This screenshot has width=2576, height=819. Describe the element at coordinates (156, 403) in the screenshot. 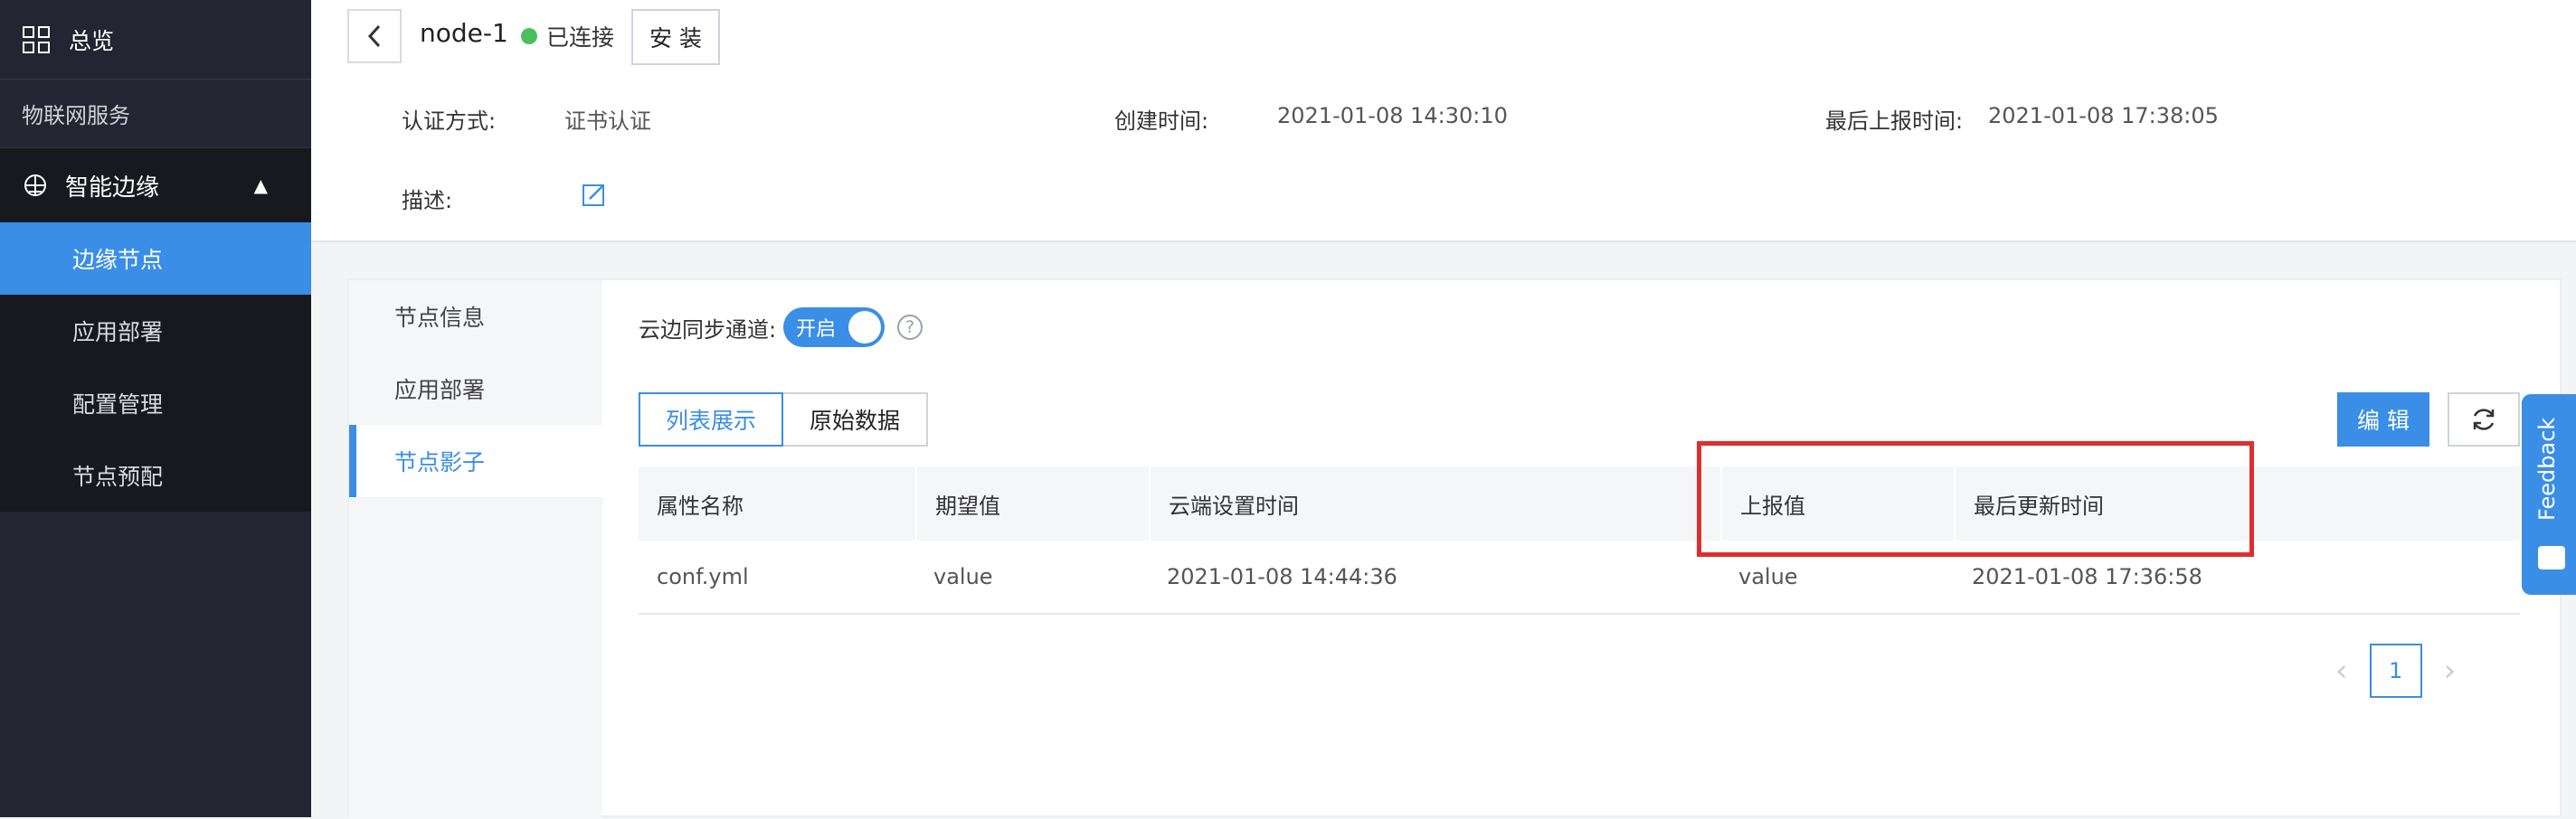

I see `sidebar-item-config: 配置管理` at that location.